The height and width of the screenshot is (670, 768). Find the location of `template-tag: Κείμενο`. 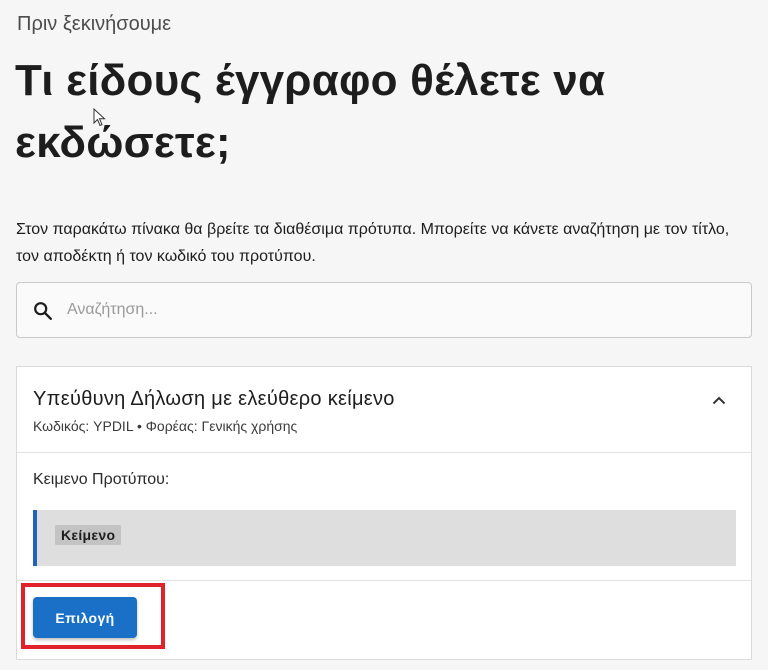

template-tag: Κείμενο is located at coordinates (88, 535).